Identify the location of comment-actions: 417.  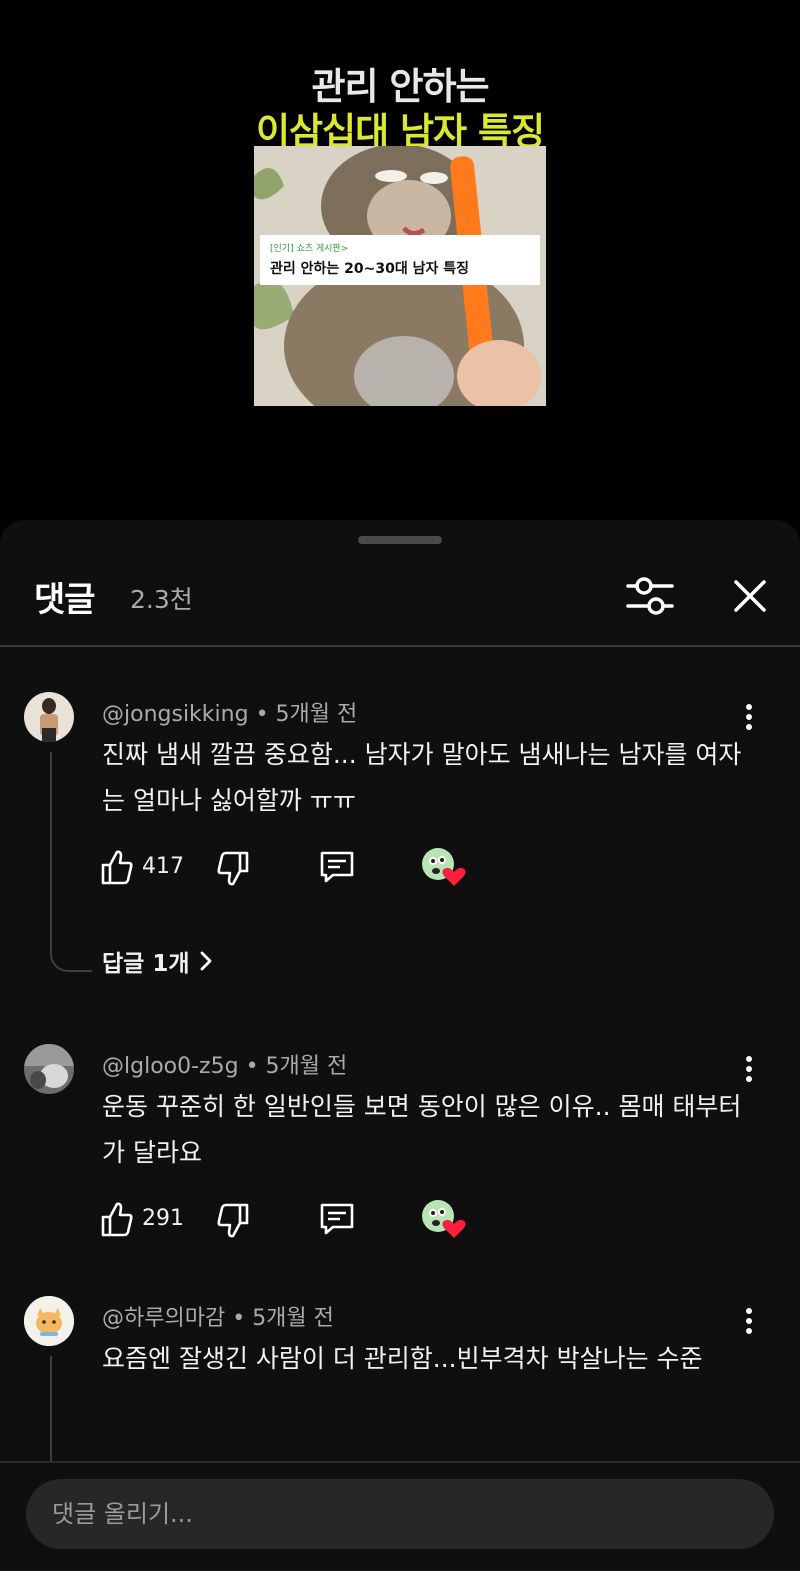
(300, 868).